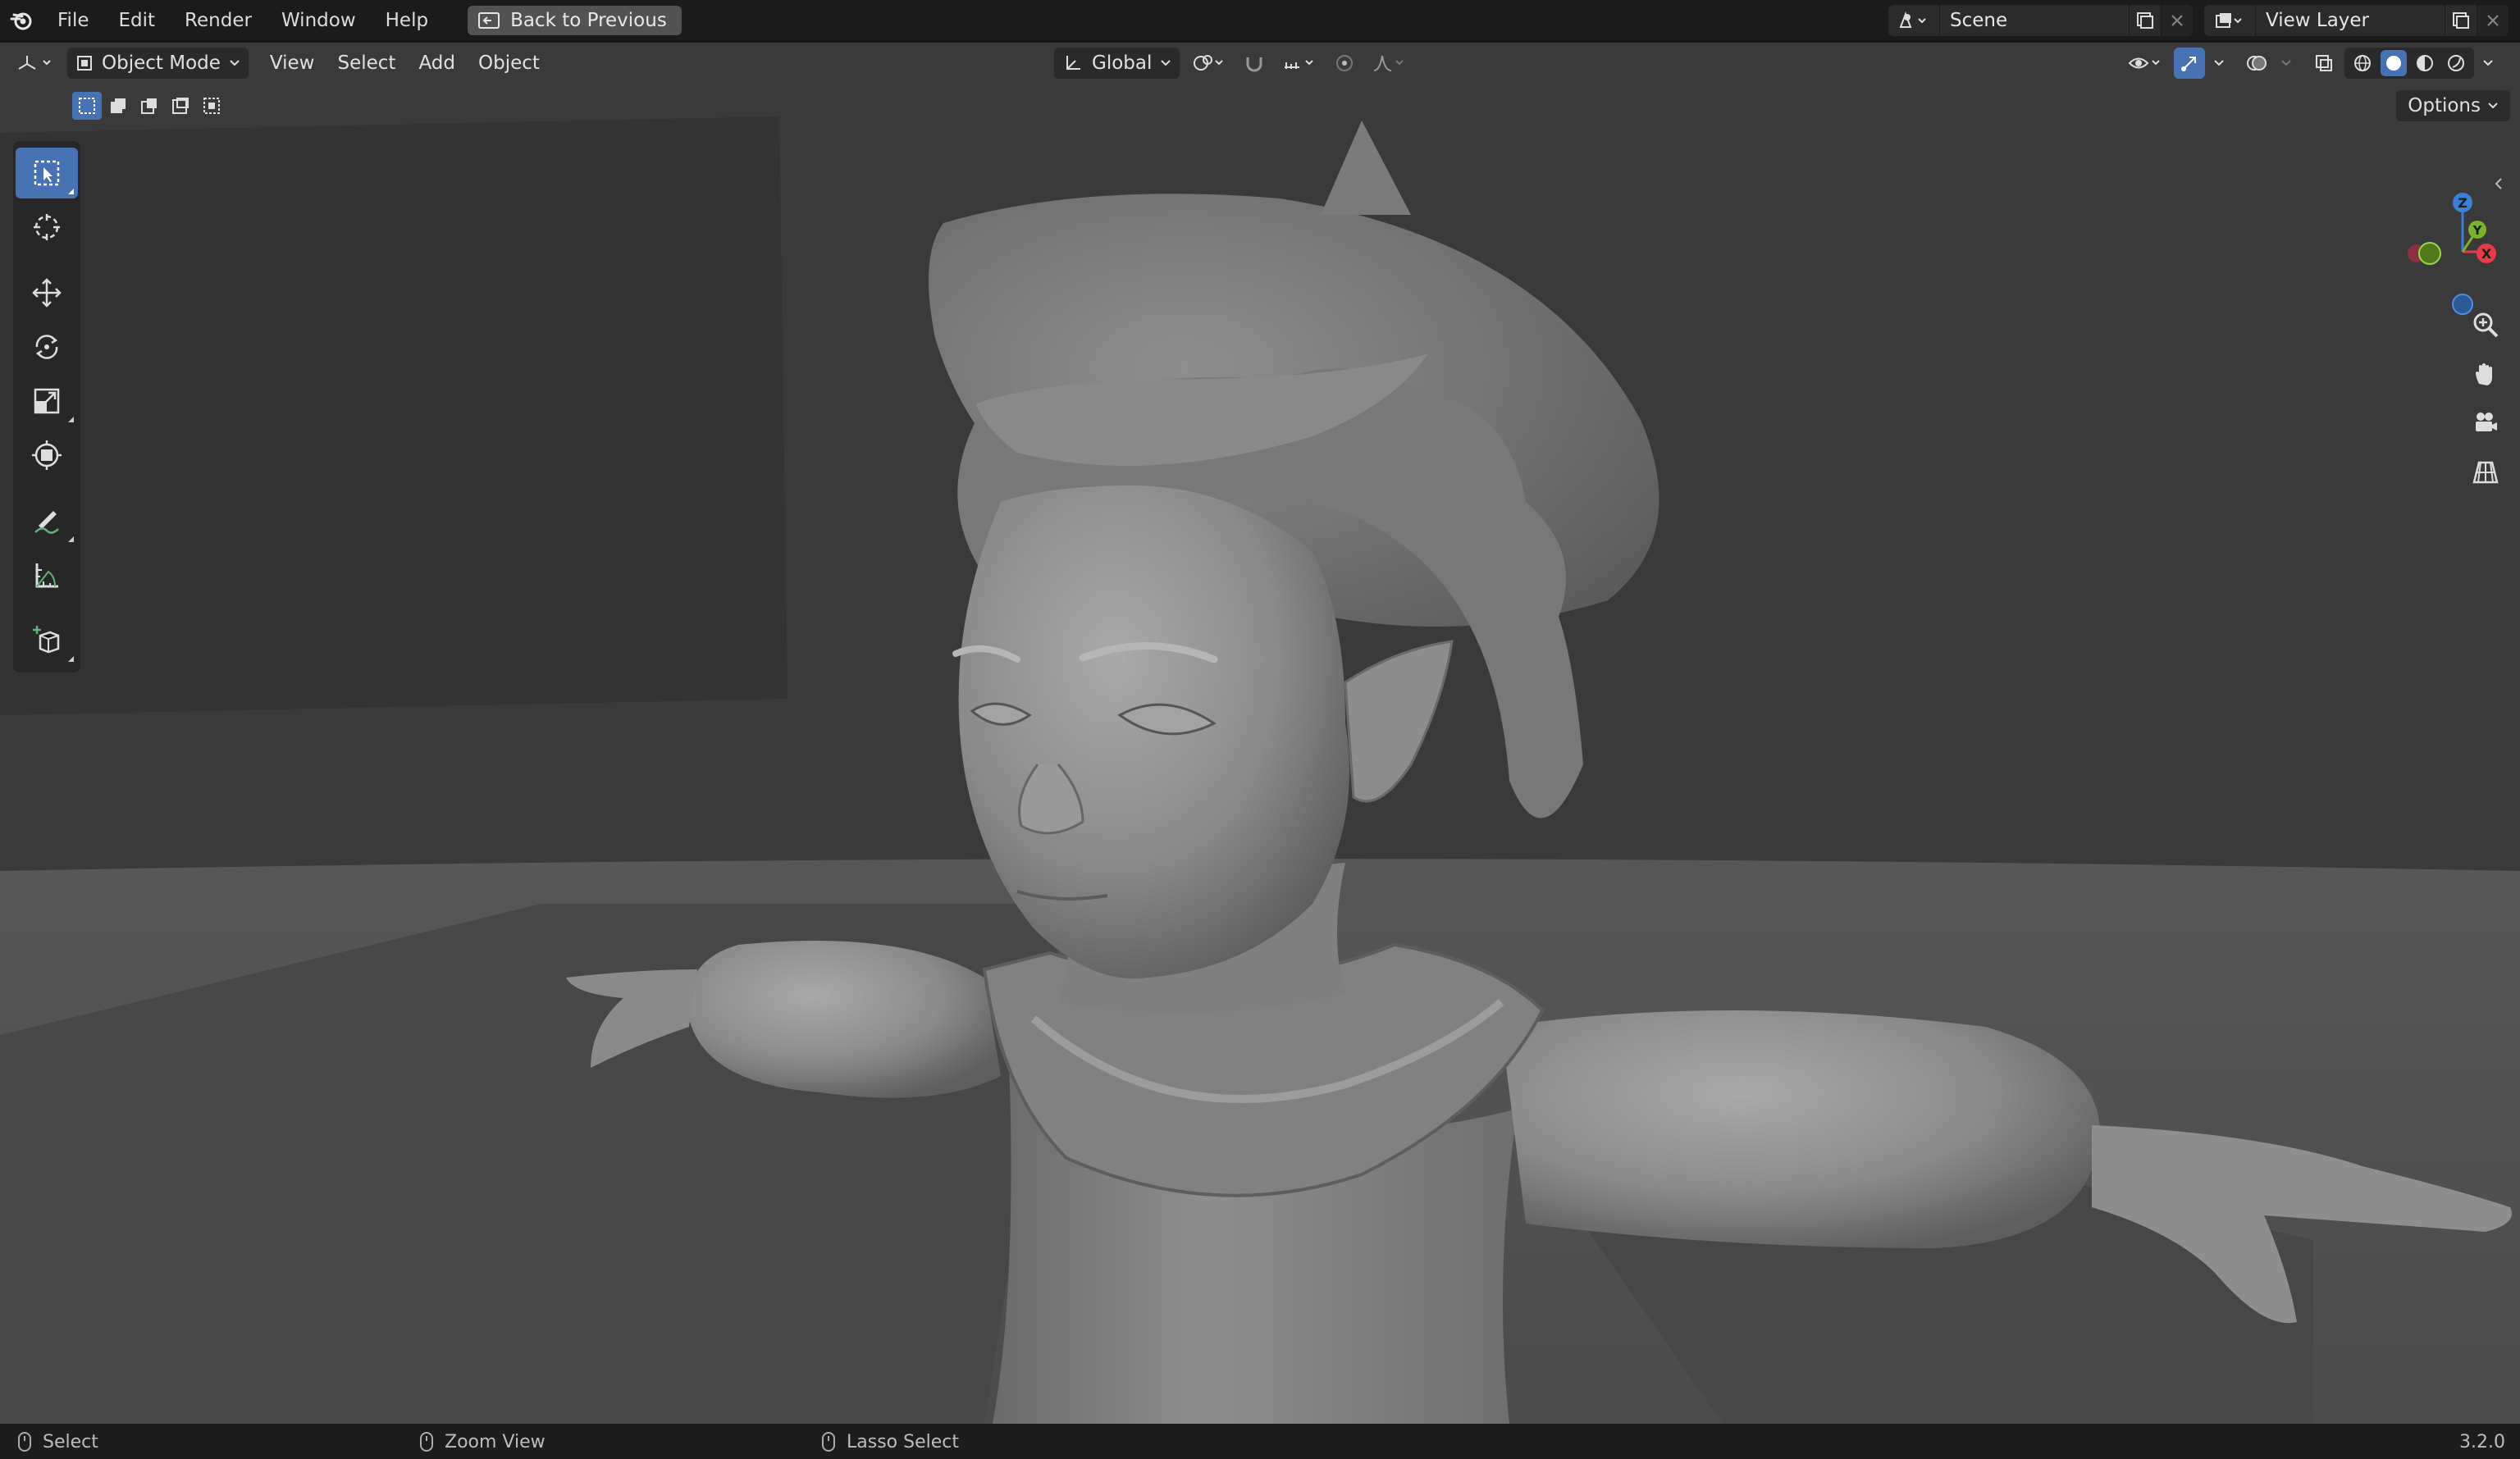 Image resolution: width=2520 pixels, height=1459 pixels. I want to click on overlays-dropdown, so click(2286, 63).